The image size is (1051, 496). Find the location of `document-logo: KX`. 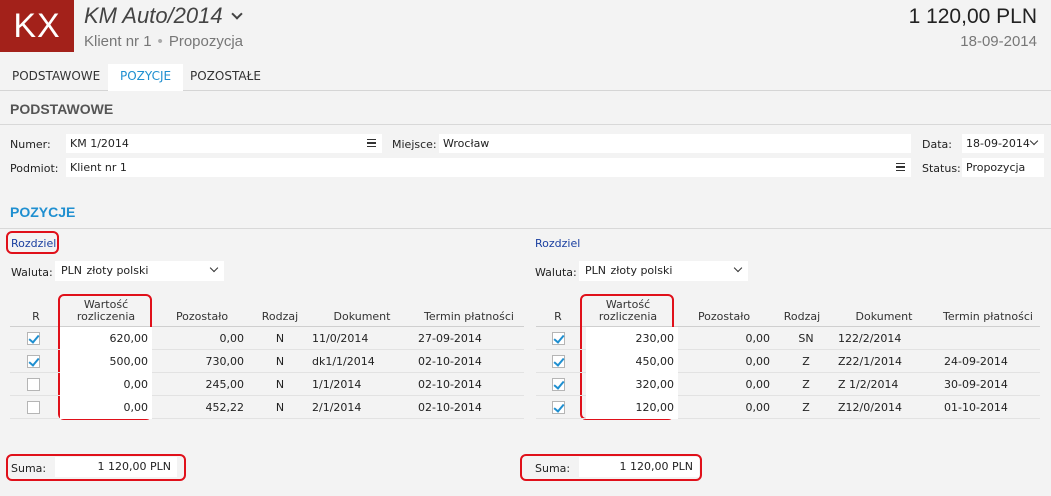

document-logo: KX is located at coordinates (37, 26).